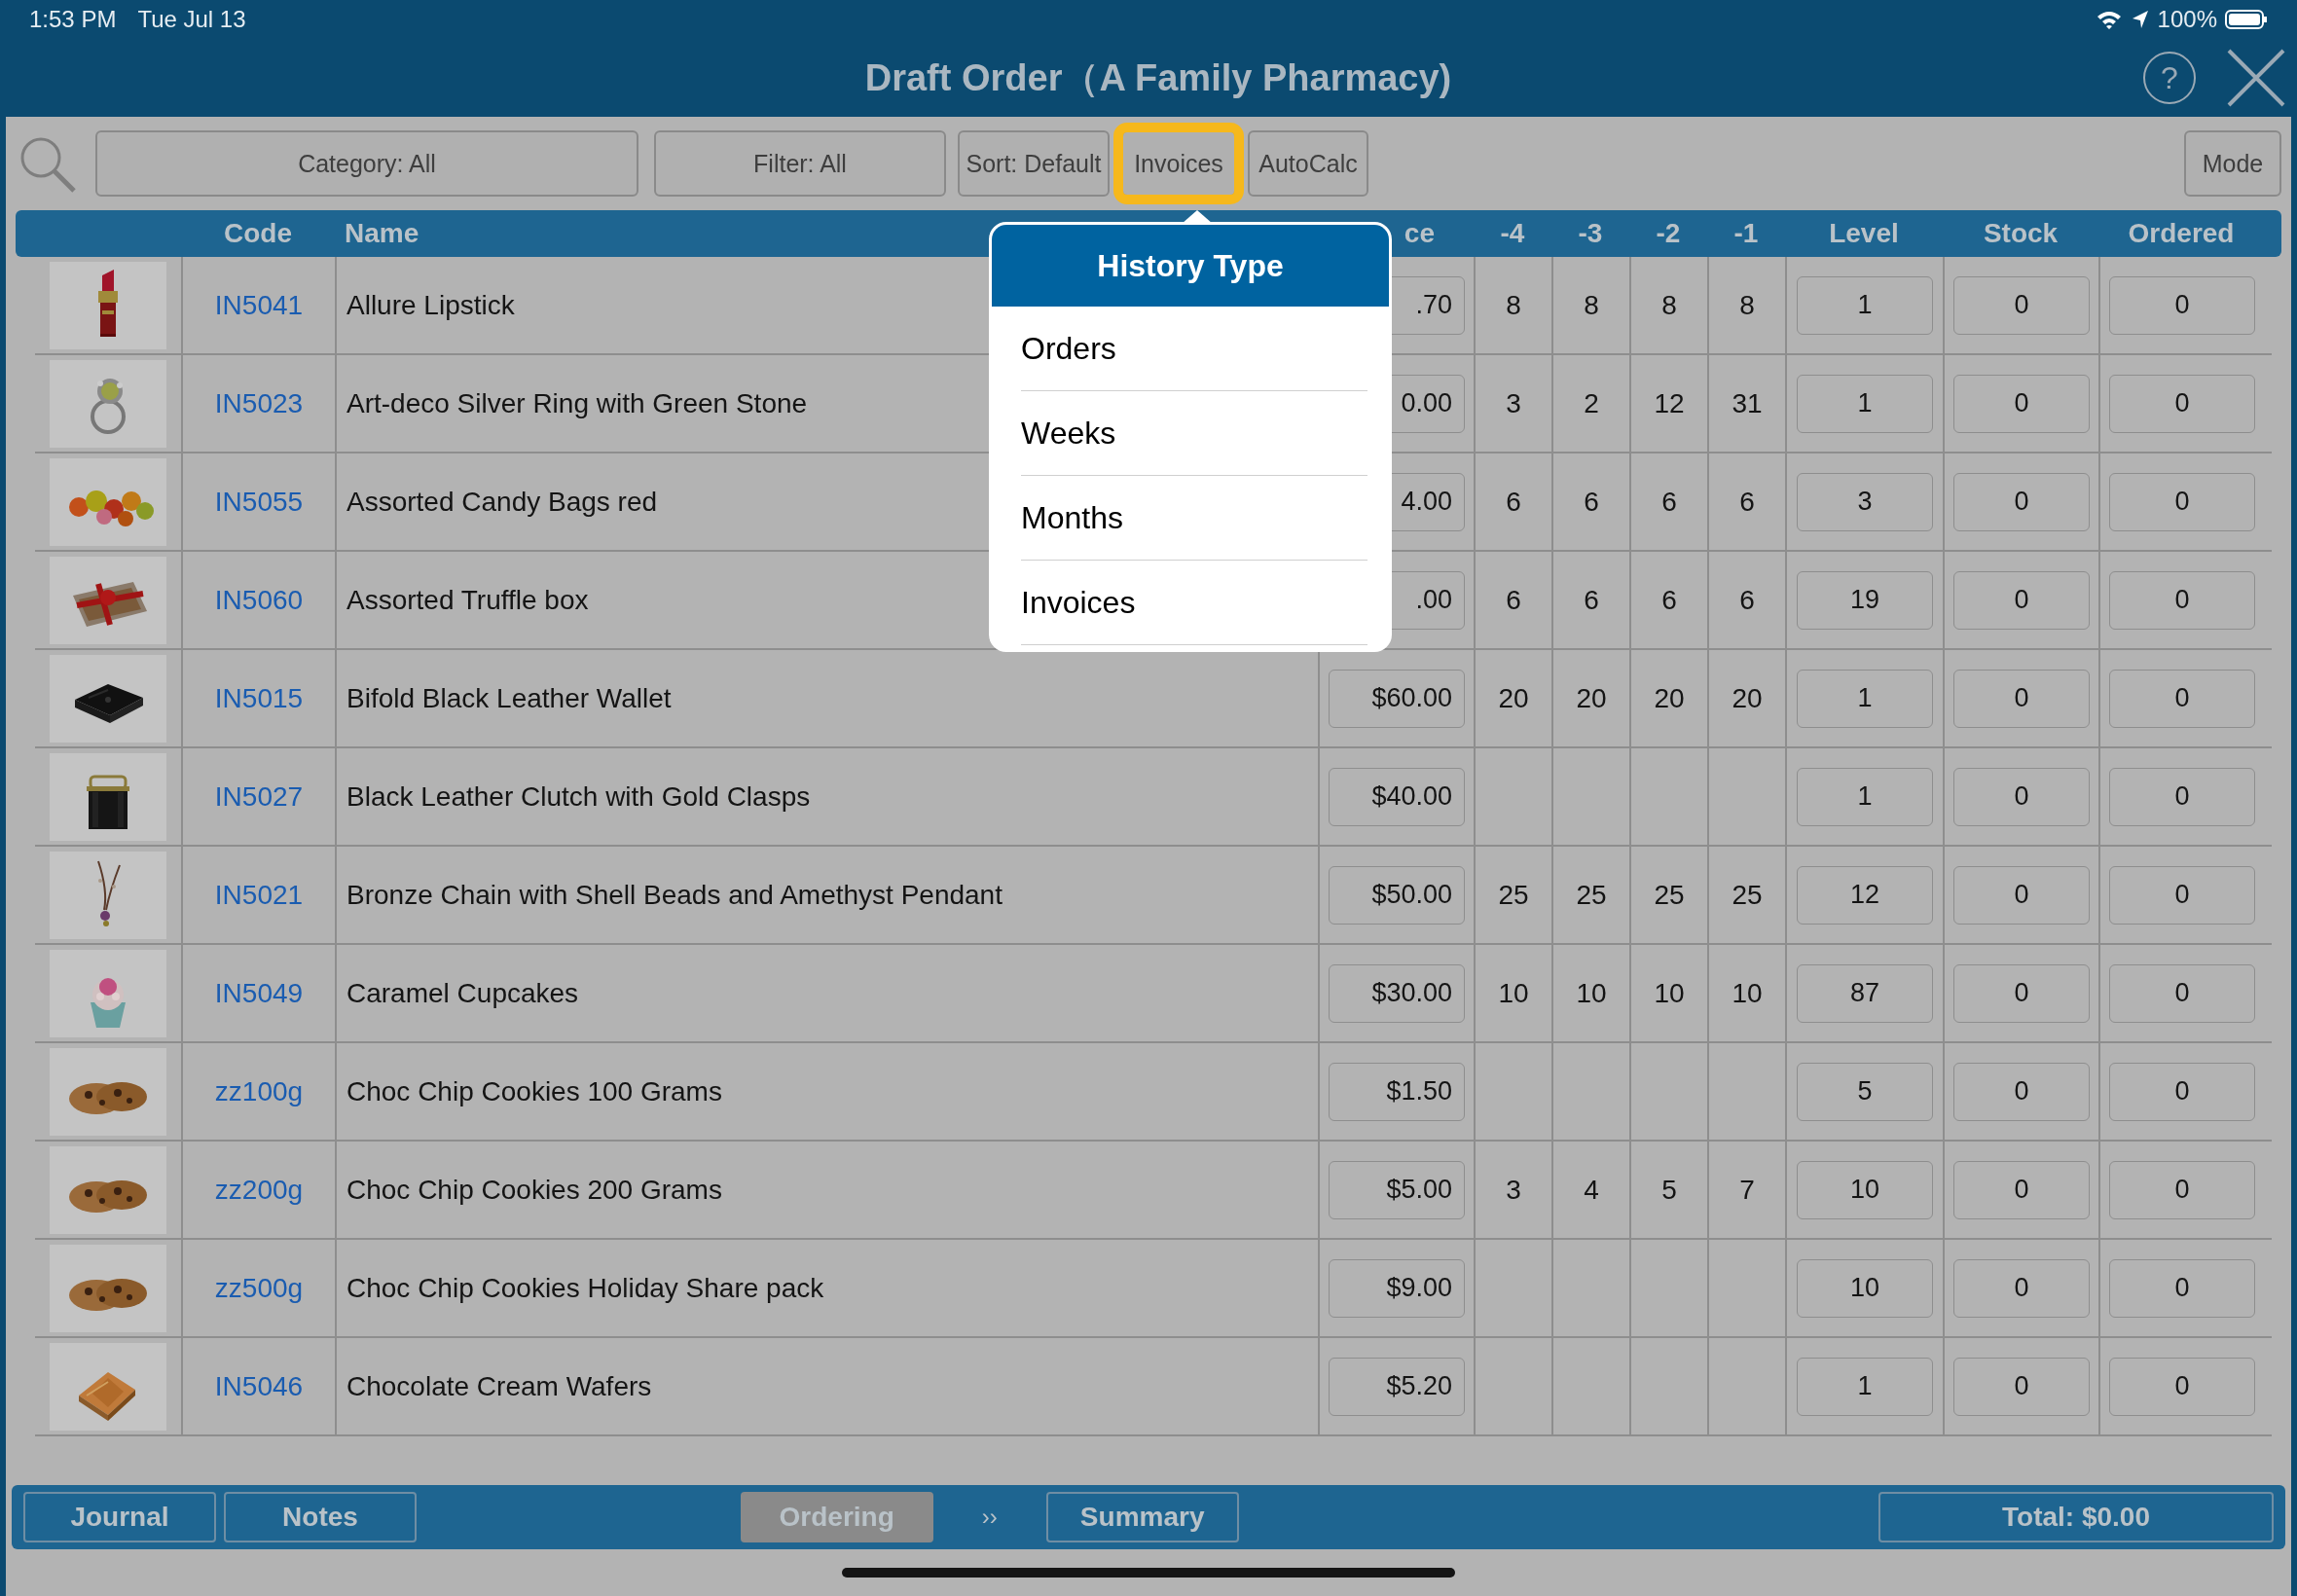  Describe the element at coordinates (1034, 163) in the screenshot. I see `toolbar-button: Sort: Default` at that location.